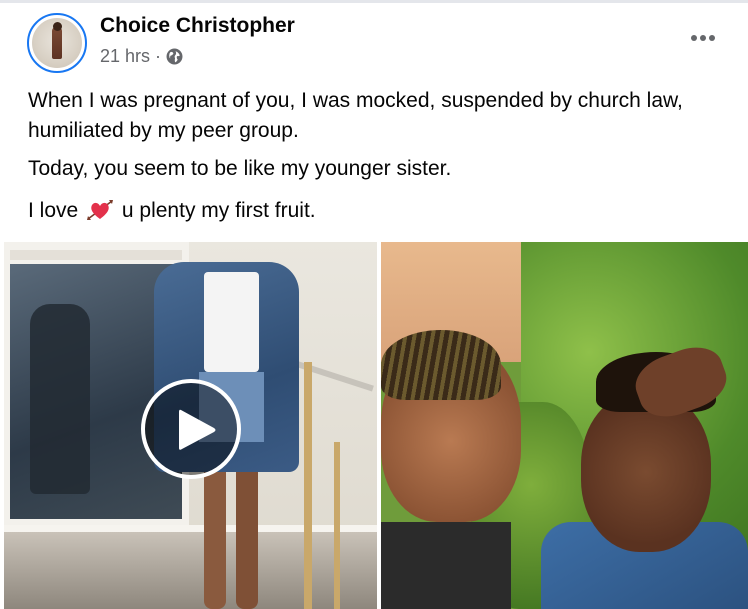 The width and height of the screenshot is (748, 609). I want to click on scene-reflection, so click(60, 399).